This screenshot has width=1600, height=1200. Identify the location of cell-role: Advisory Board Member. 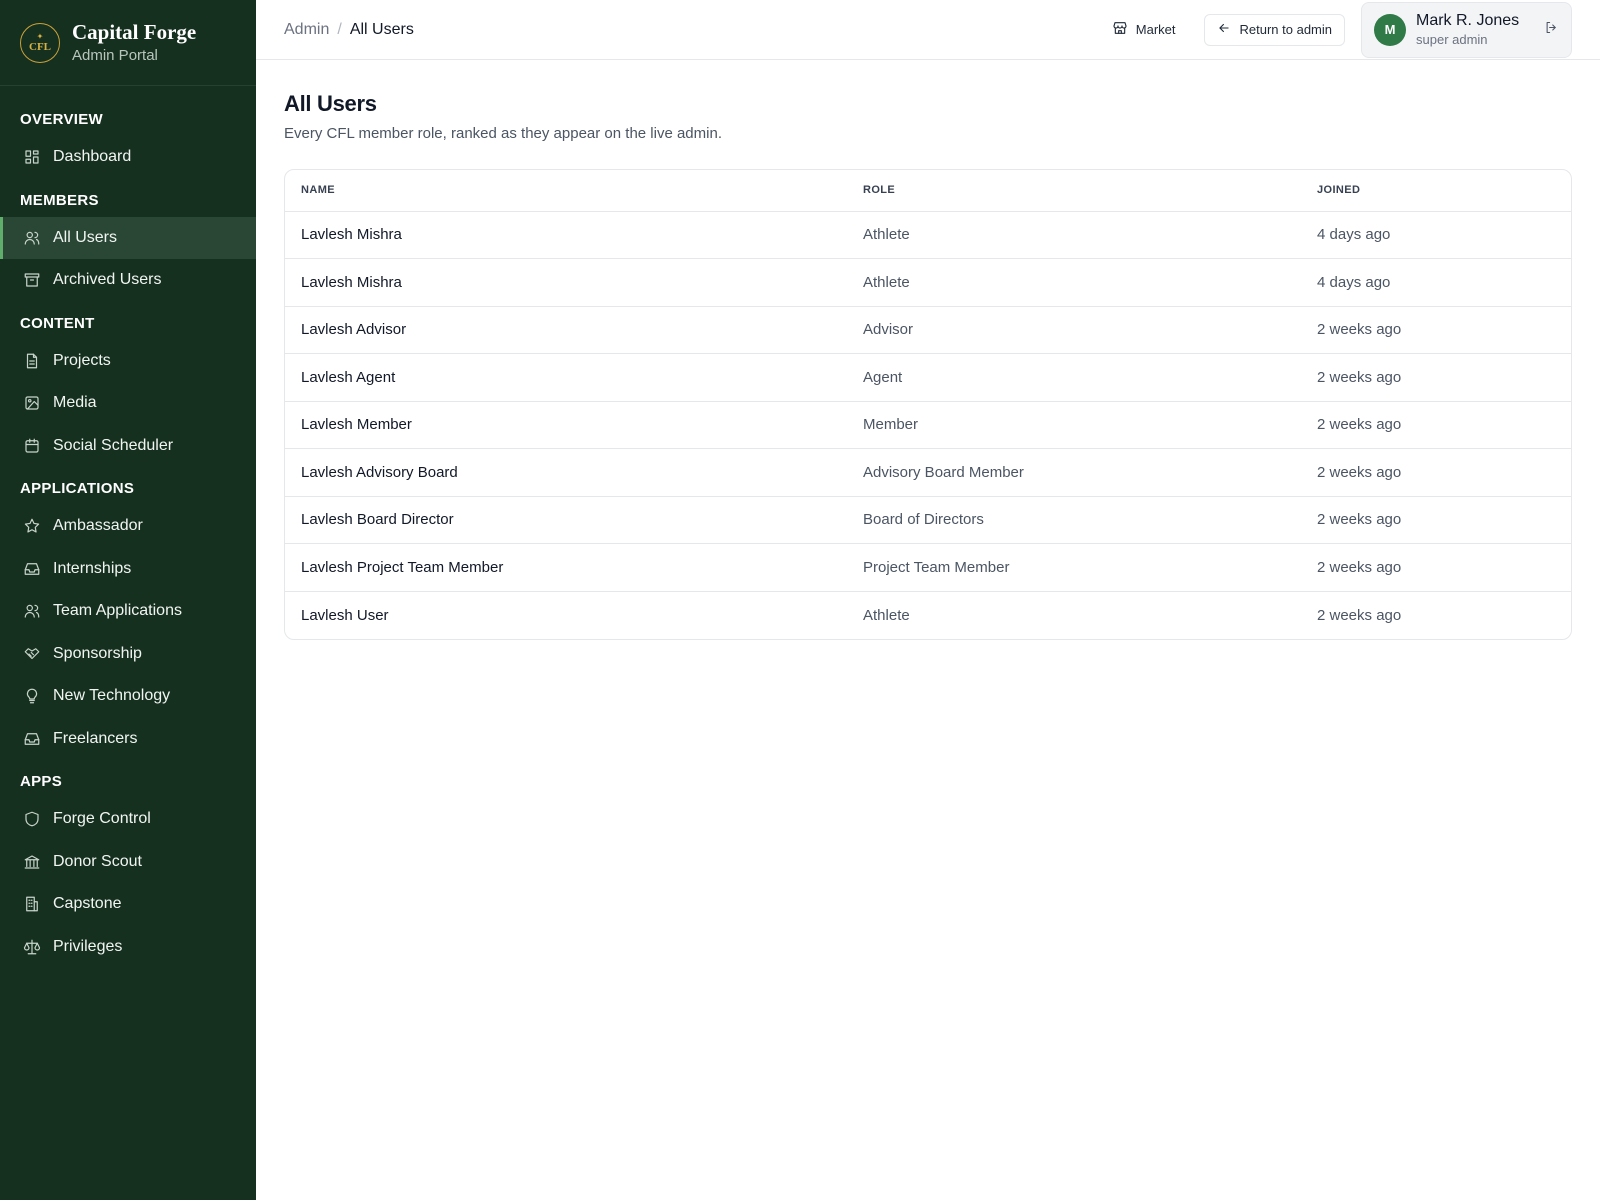
(1074, 472).